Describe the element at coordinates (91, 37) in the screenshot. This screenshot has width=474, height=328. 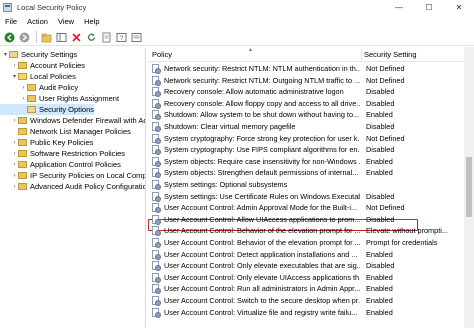
I see `refresh-icon` at that location.